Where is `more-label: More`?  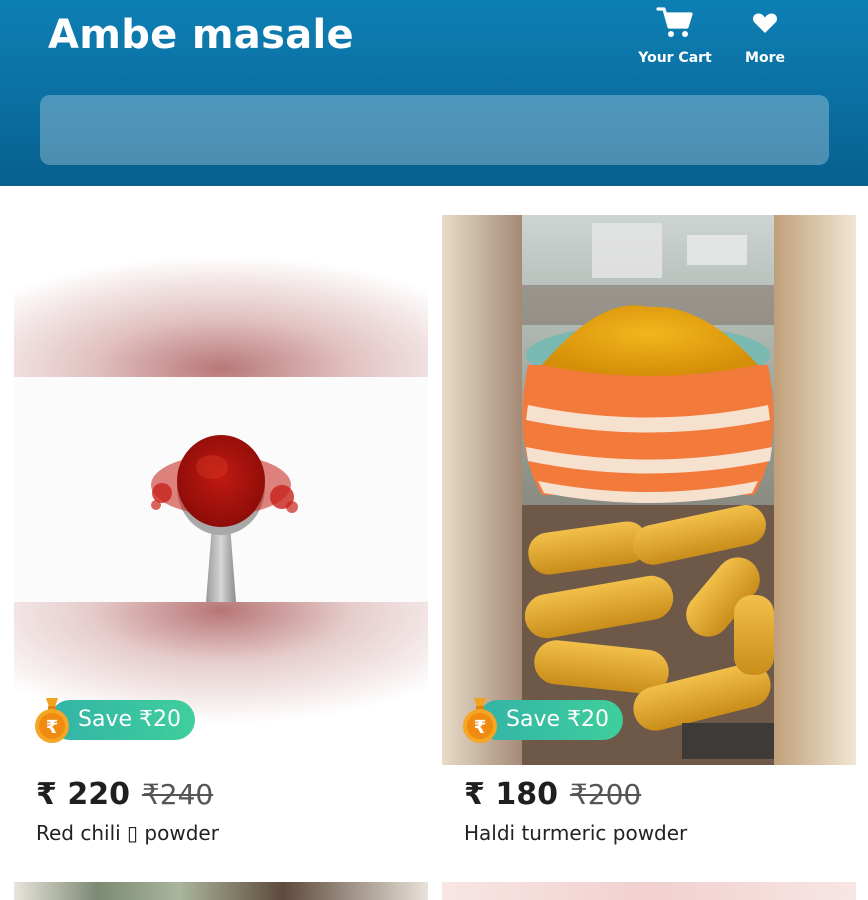
more-label: More is located at coordinates (765, 58).